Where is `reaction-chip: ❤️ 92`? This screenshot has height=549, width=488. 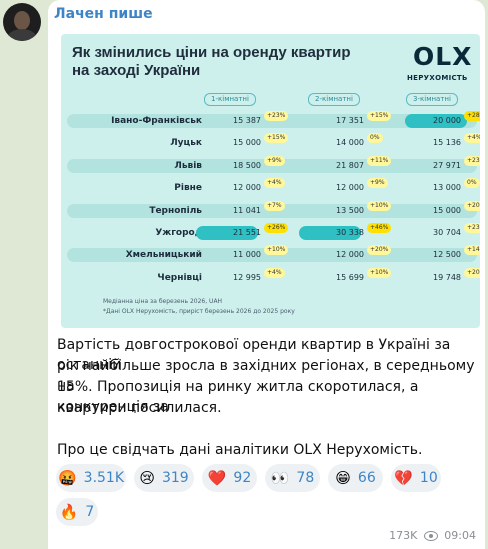
reaction-chip: ❤️ 92 is located at coordinates (229, 478).